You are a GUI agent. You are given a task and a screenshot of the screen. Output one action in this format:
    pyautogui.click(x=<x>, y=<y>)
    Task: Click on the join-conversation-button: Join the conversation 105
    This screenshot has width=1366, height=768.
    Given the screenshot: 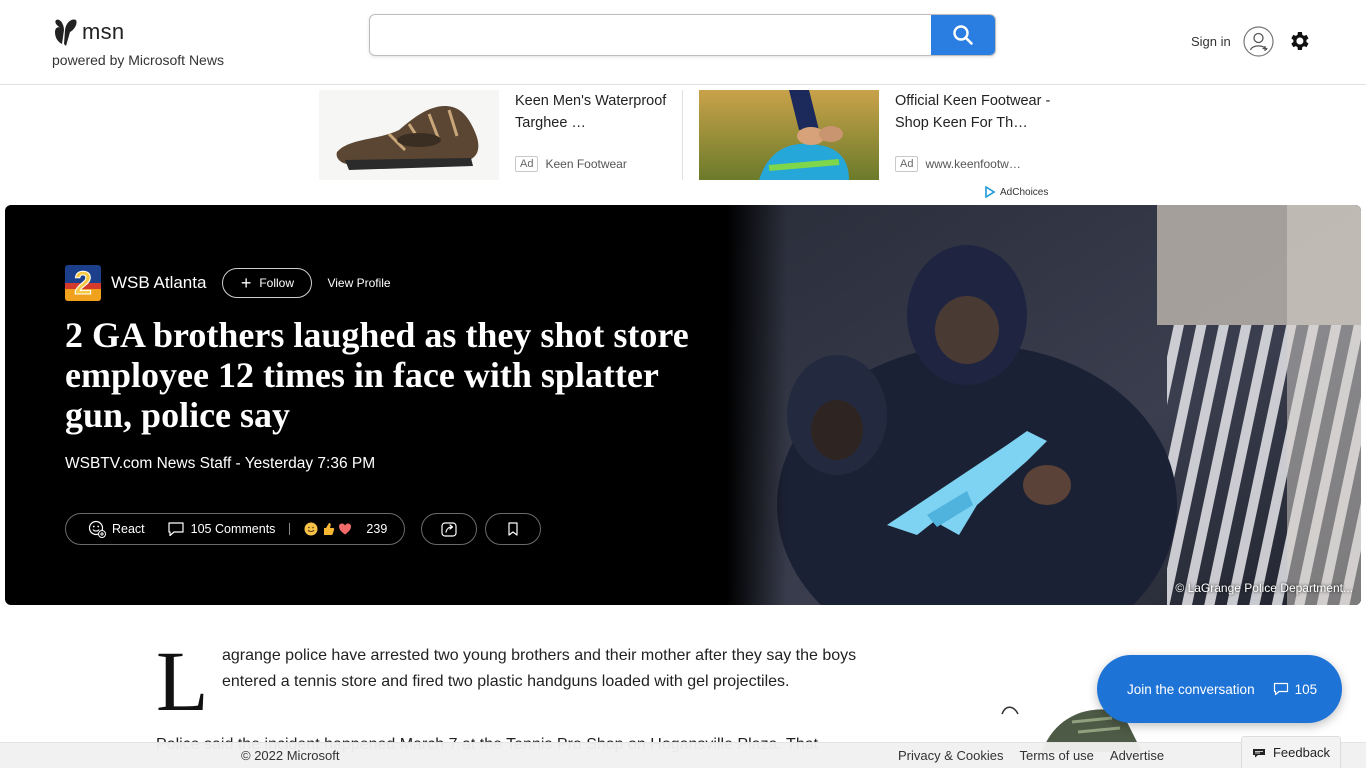 What is the action you would take?
    pyautogui.click(x=1219, y=689)
    